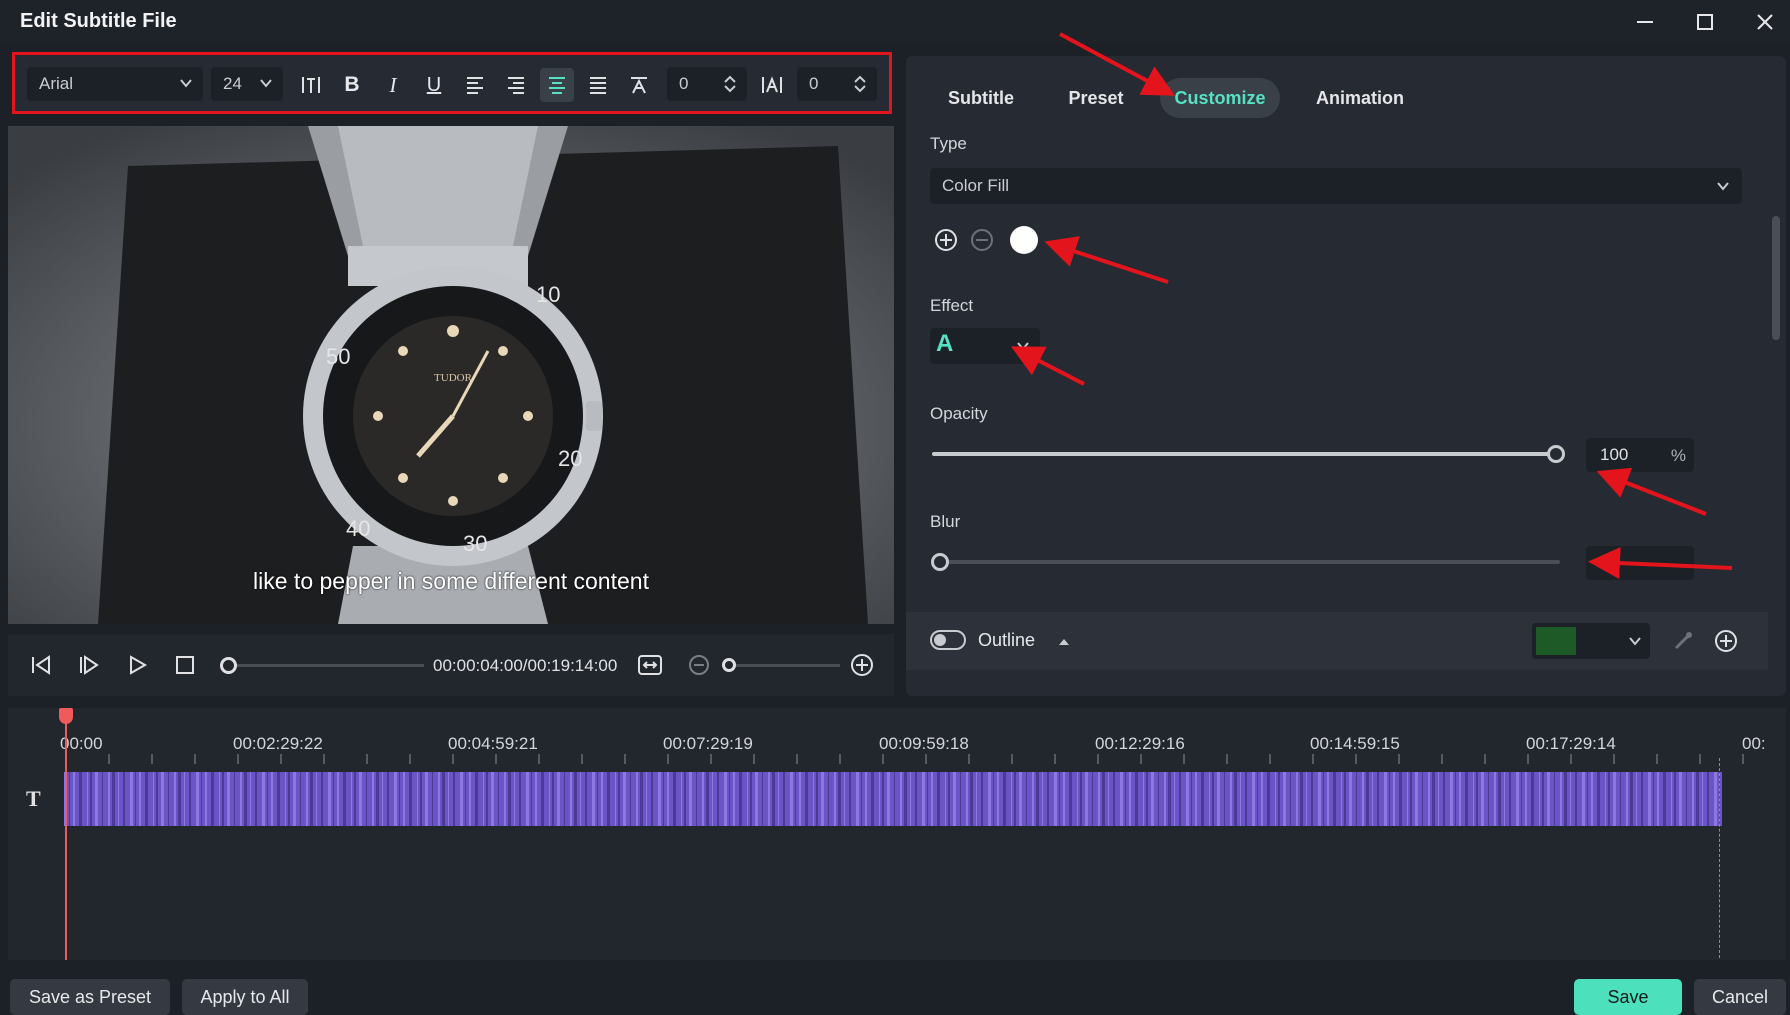  What do you see at coordinates (338, 356) in the screenshot?
I see `svg-text: 50` at bounding box center [338, 356].